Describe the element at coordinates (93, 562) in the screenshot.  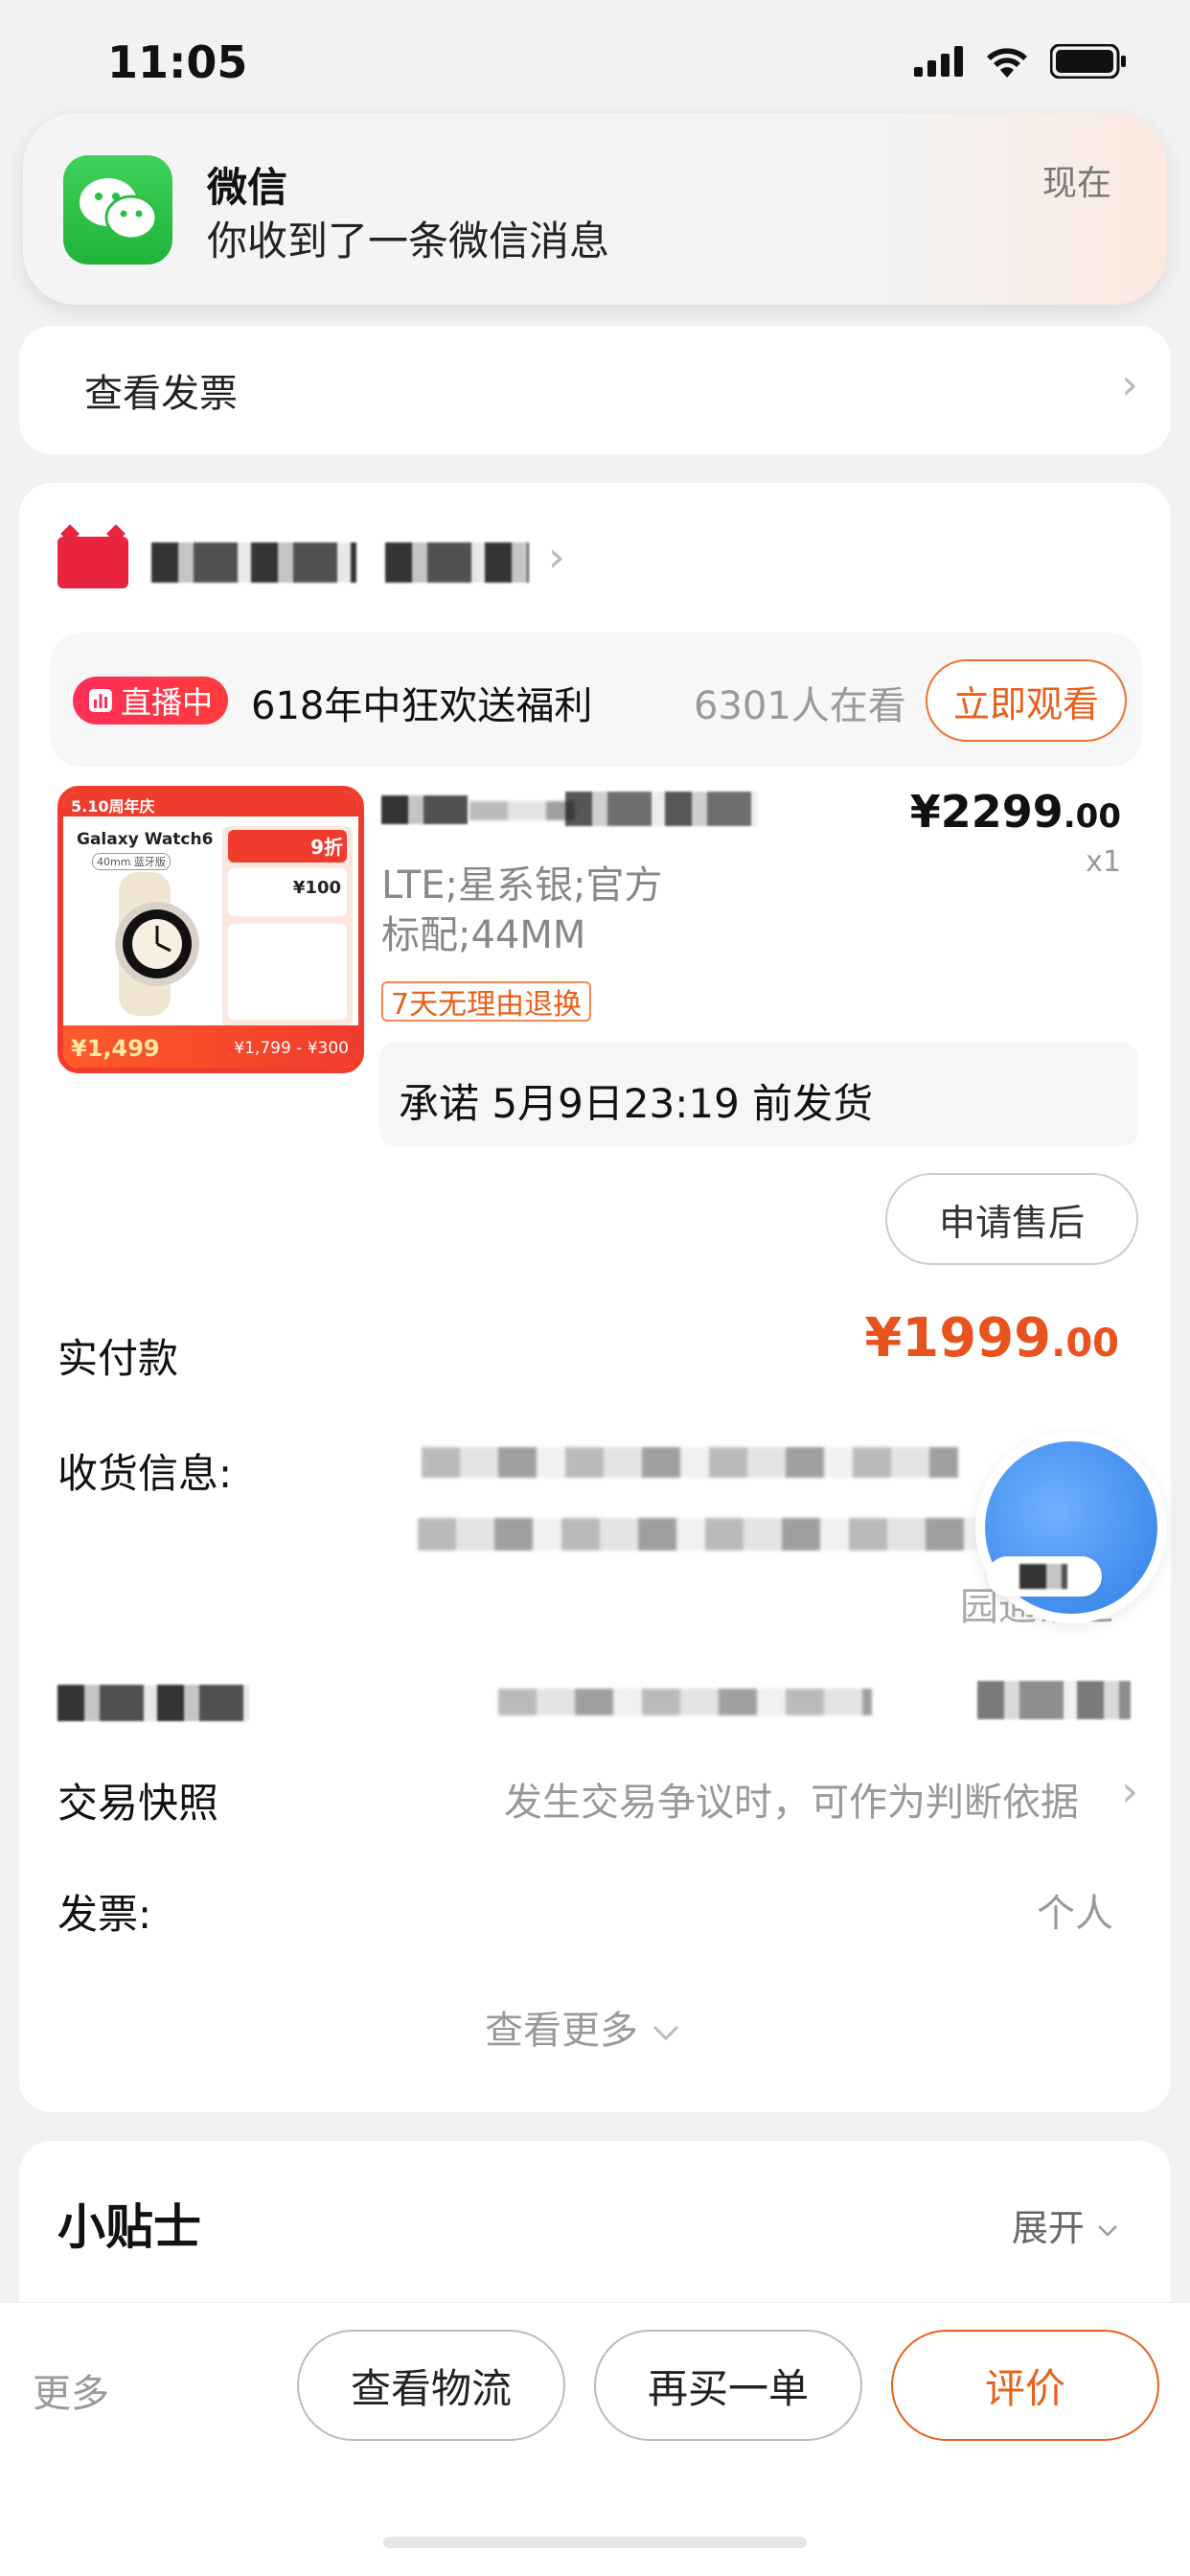
I see `shop-logo` at that location.